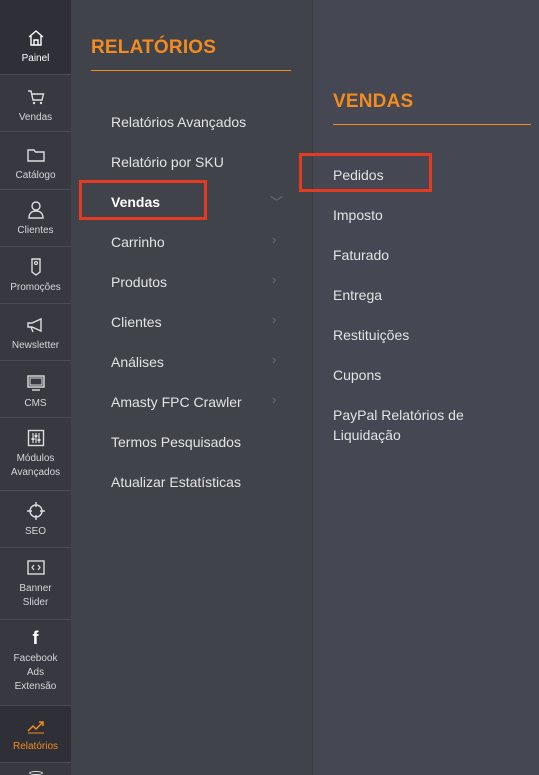  Describe the element at coordinates (176, 482) in the screenshot. I see `menu-item-atualizar-estatisticas: Atualizar Estatísticas` at that location.